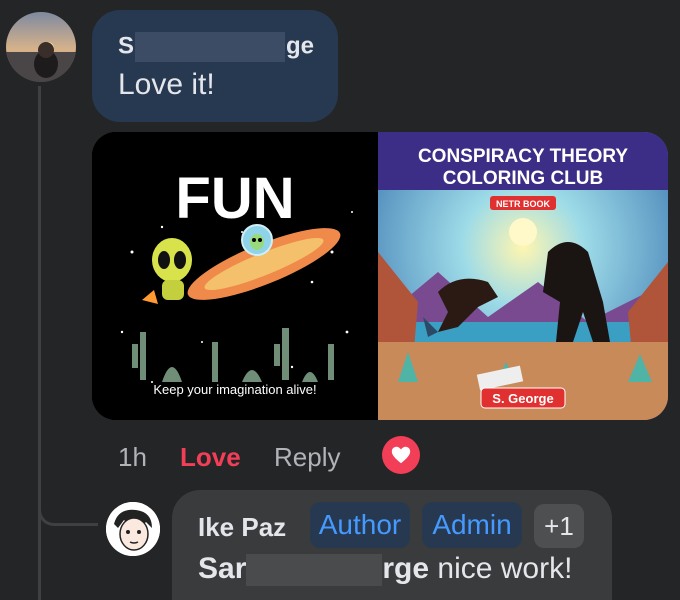 The width and height of the screenshot is (680, 600). I want to click on avatar-photo, so click(41, 47).